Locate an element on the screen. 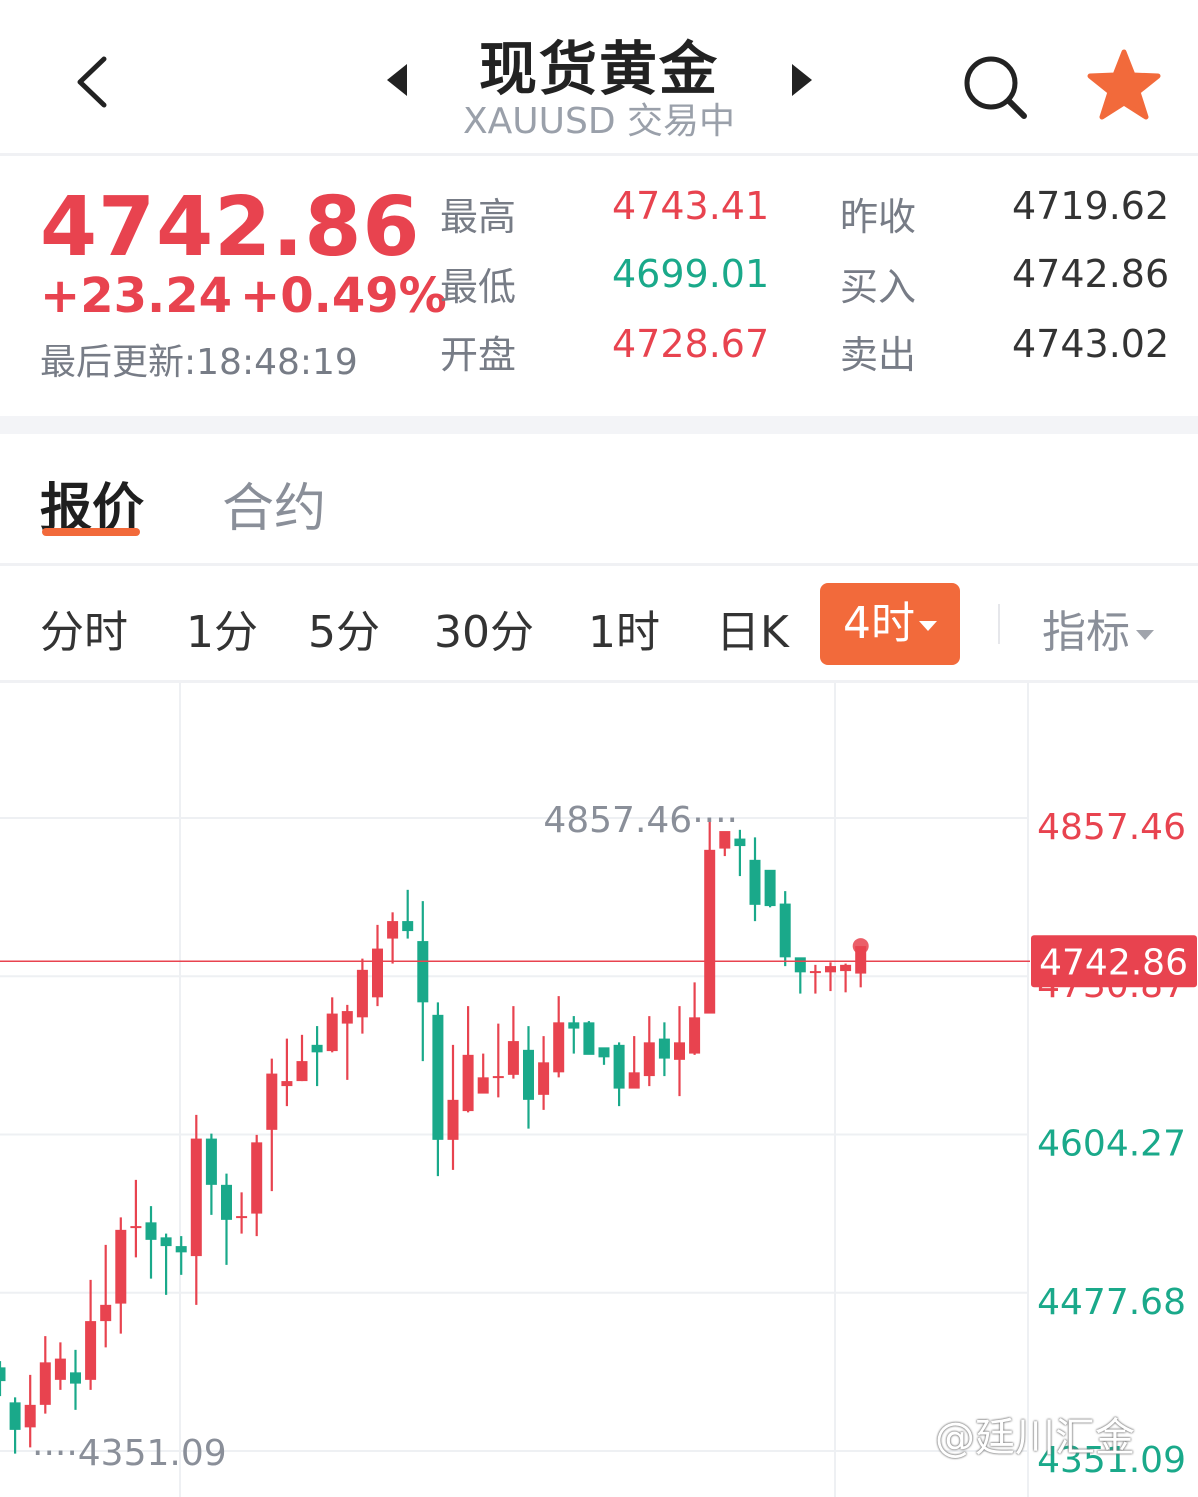 This screenshot has width=1198, height=1497. indicator-label: 指标 is located at coordinates (1086, 632).